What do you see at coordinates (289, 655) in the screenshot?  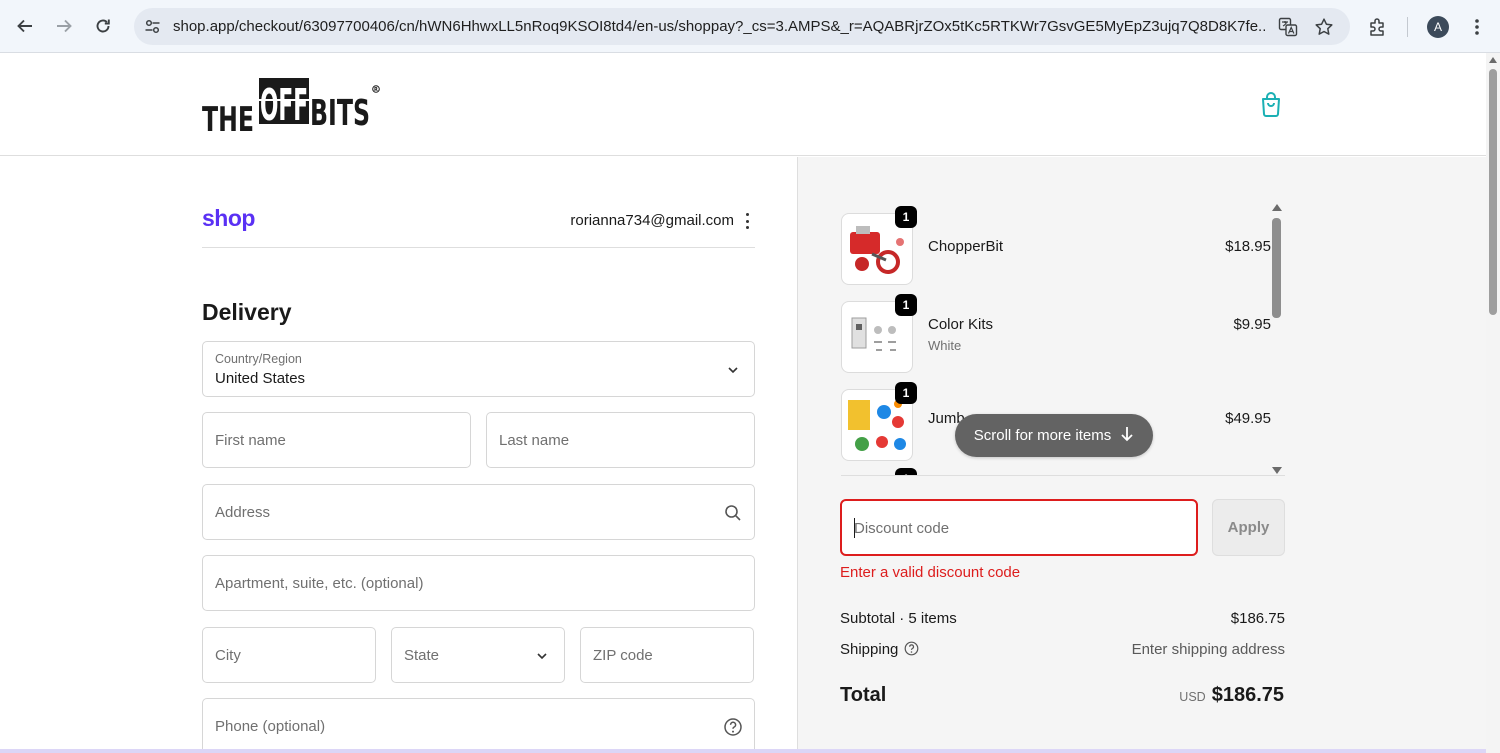 I see `city-field: City` at bounding box center [289, 655].